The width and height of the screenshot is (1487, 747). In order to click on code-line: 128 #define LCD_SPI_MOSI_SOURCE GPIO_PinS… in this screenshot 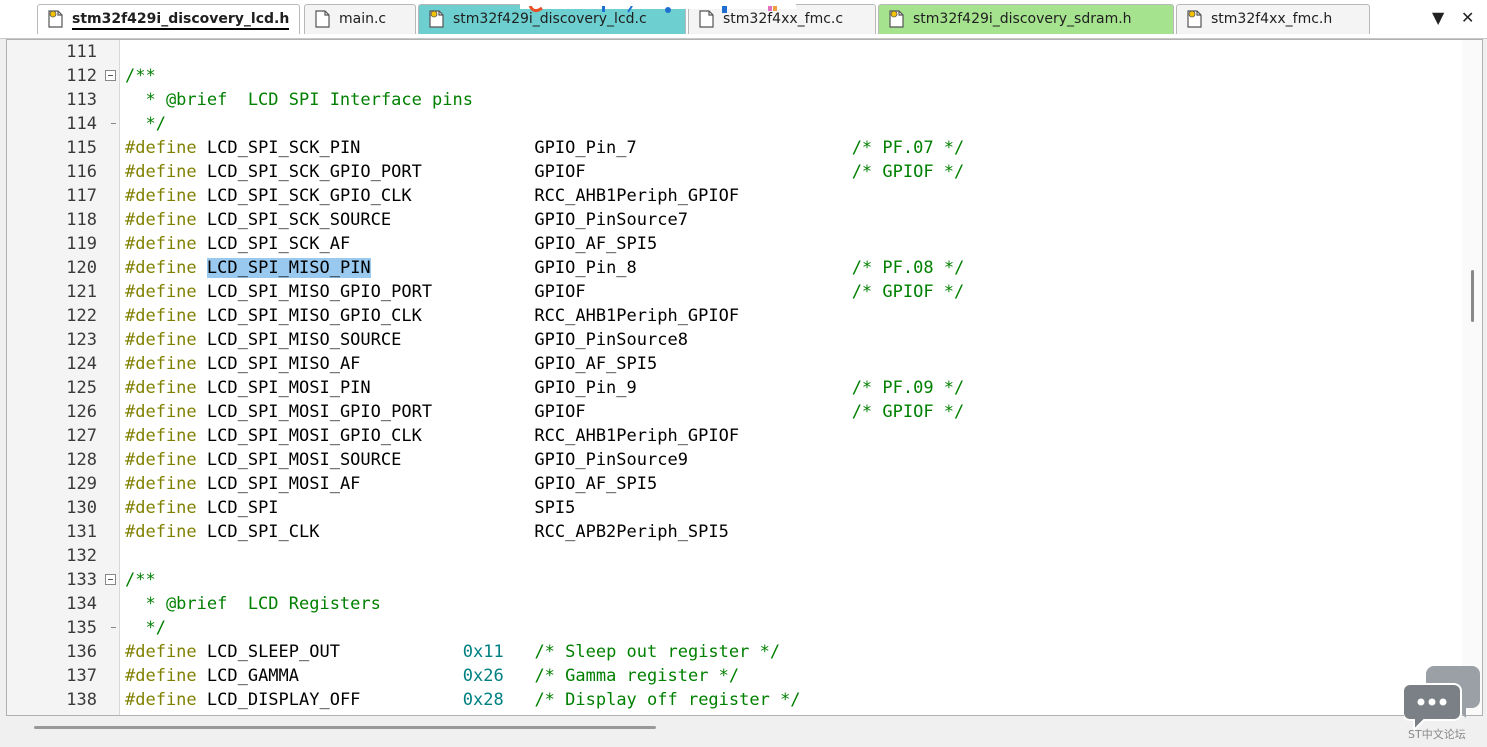, I will do `click(727, 460)`.